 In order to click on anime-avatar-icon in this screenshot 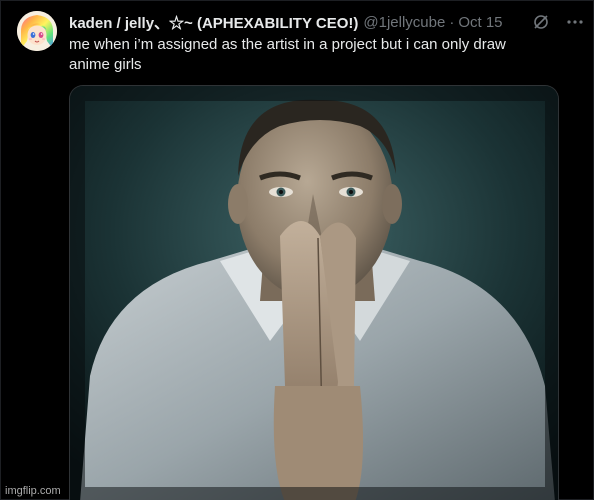, I will do `click(37, 31)`.